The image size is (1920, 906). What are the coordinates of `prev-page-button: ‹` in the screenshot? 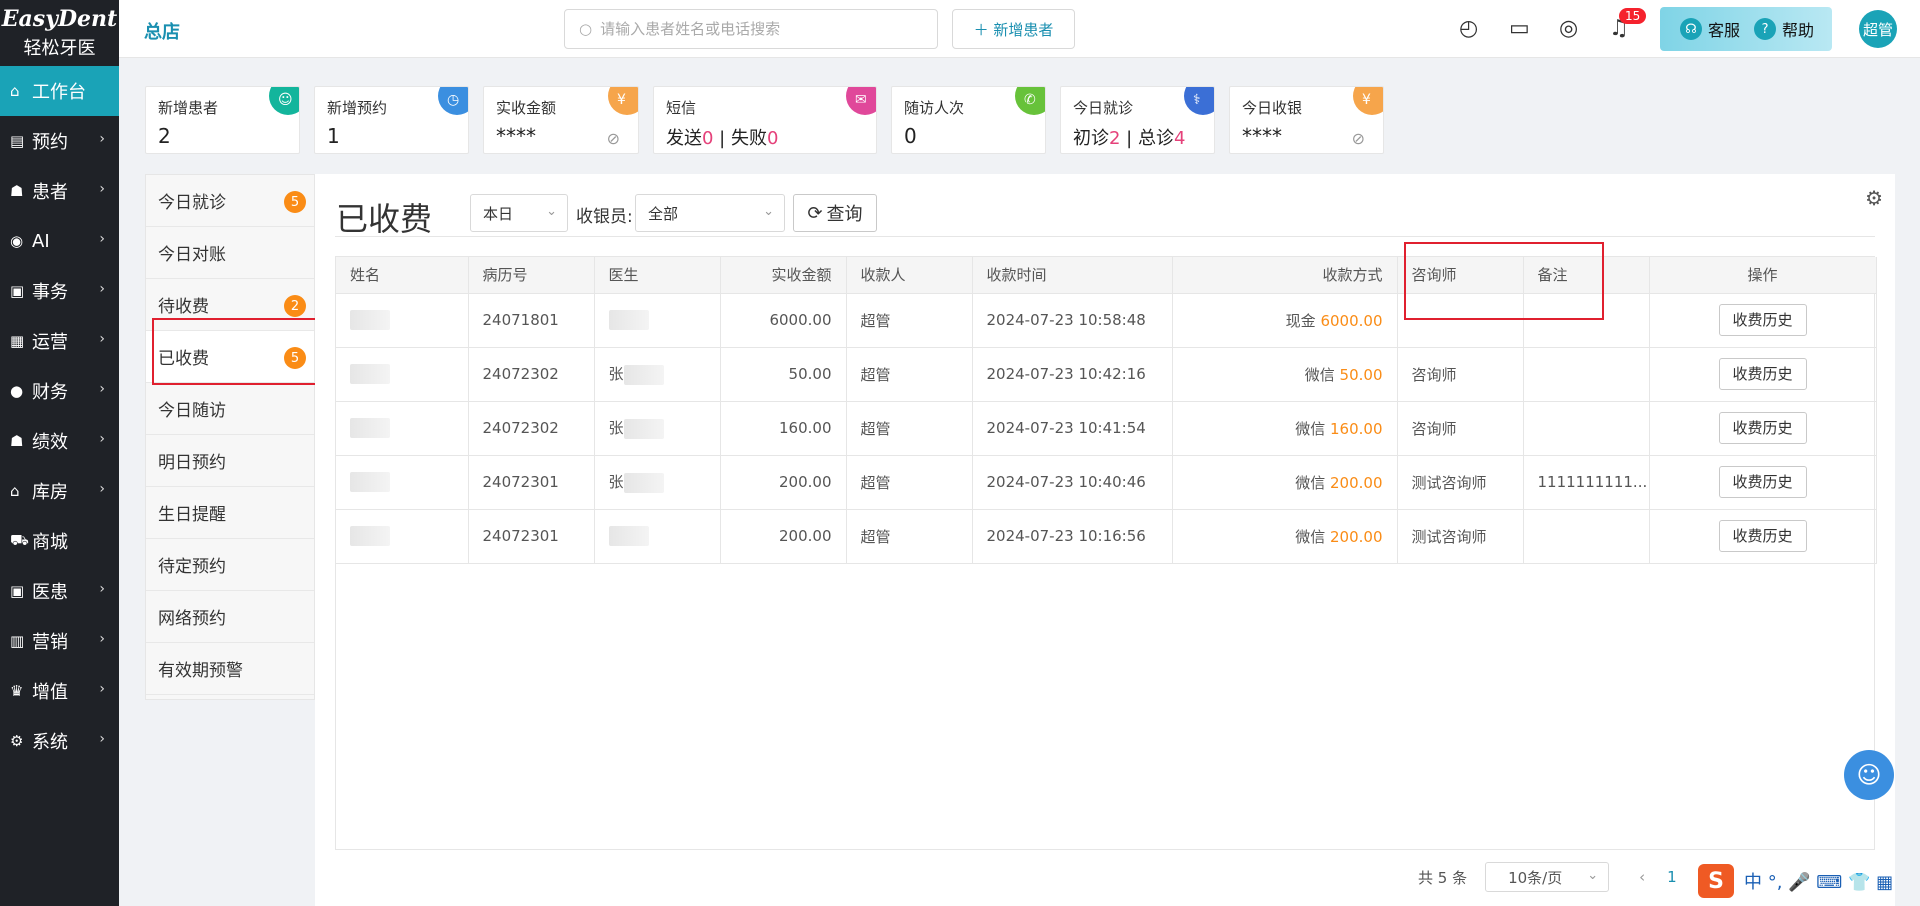 It's located at (1642, 877).